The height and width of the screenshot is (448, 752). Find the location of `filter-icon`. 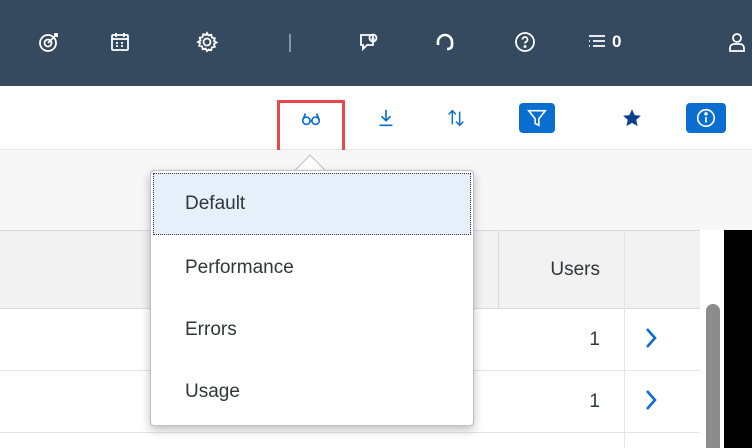

filter-icon is located at coordinates (537, 118).